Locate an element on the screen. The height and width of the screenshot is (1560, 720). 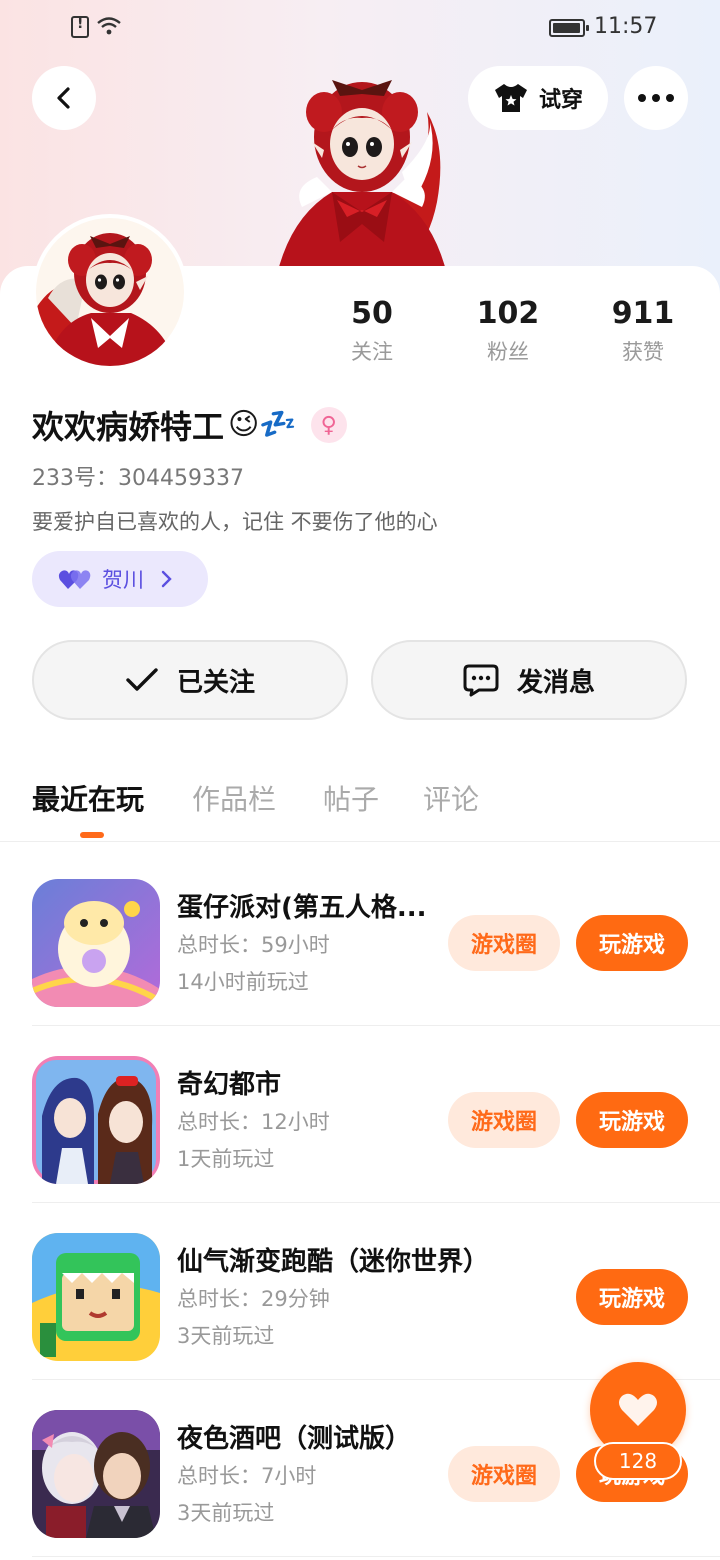
battery-icon is located at coordinates (569, 28).